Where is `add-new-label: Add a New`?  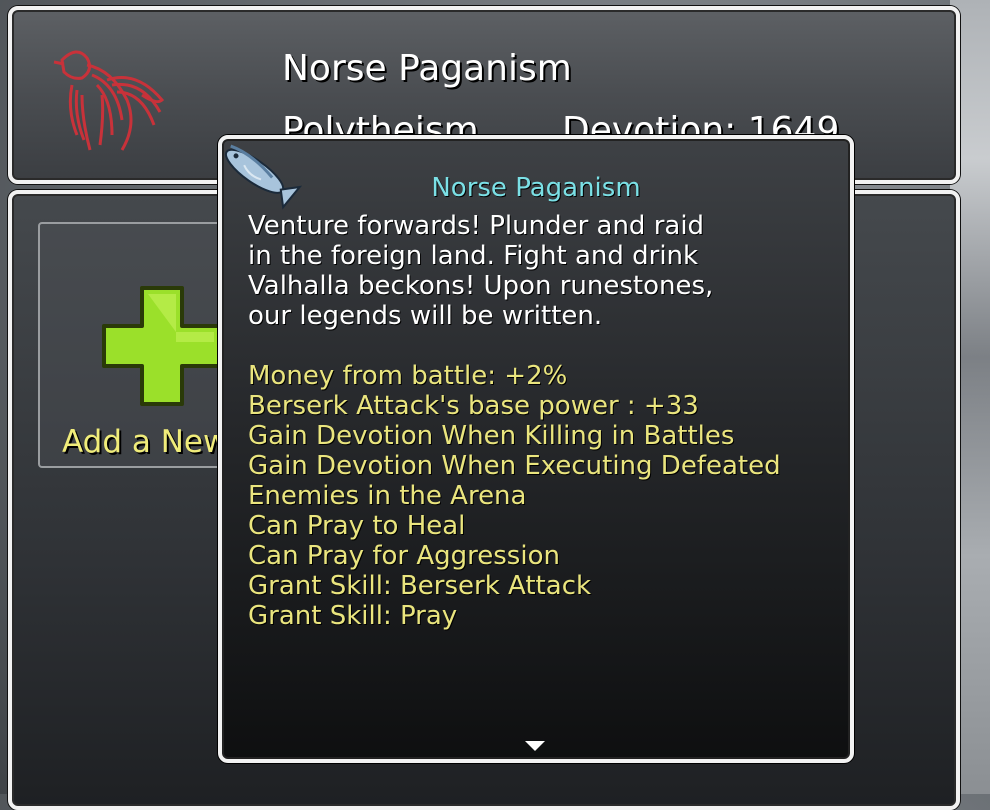 add-new-label: Add a New is located at coordinates (145, 442).